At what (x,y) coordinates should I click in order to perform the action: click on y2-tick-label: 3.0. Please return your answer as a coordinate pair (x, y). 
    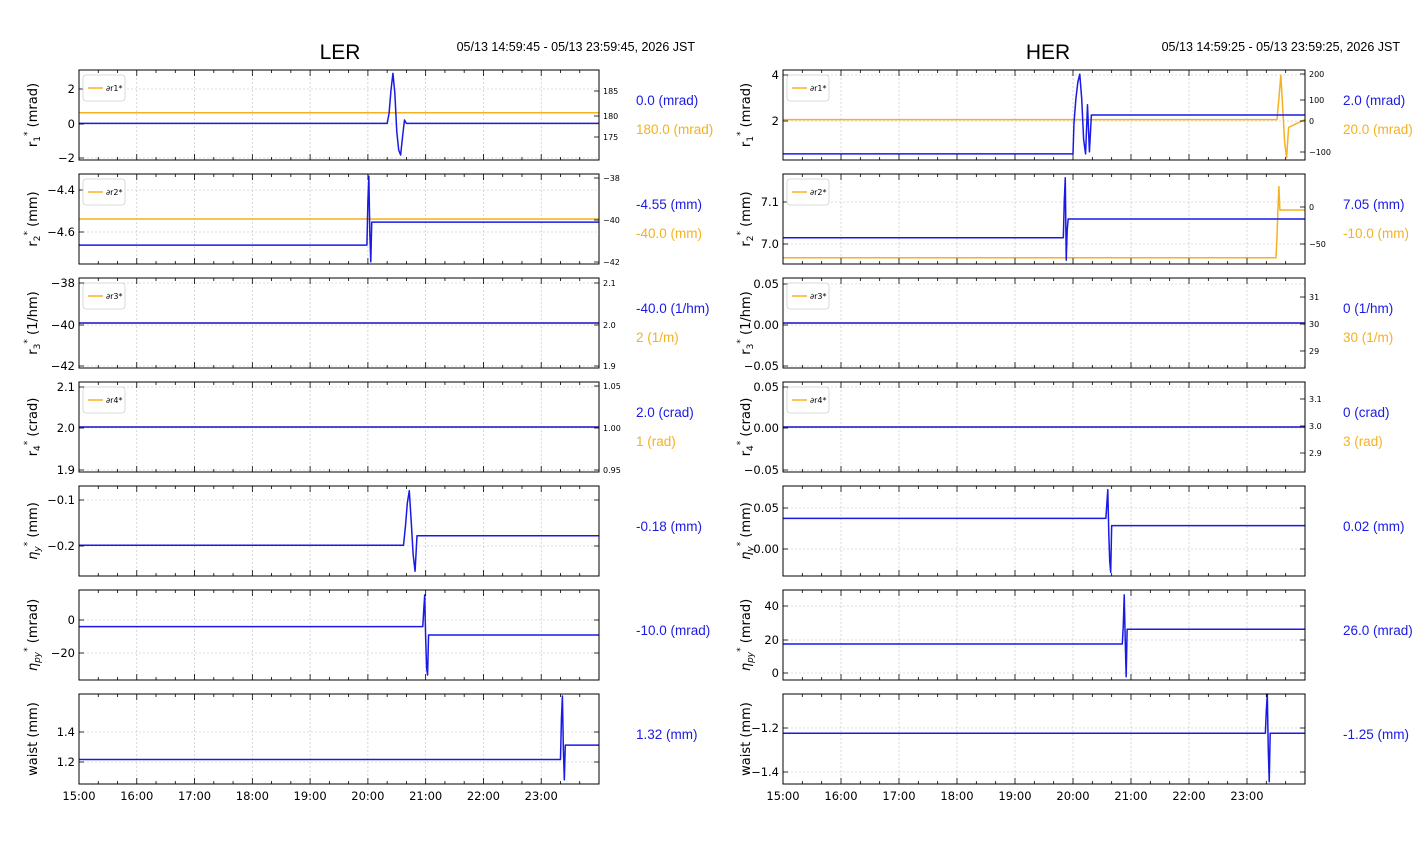
    Looking at the image, I should click on (1315, 426).